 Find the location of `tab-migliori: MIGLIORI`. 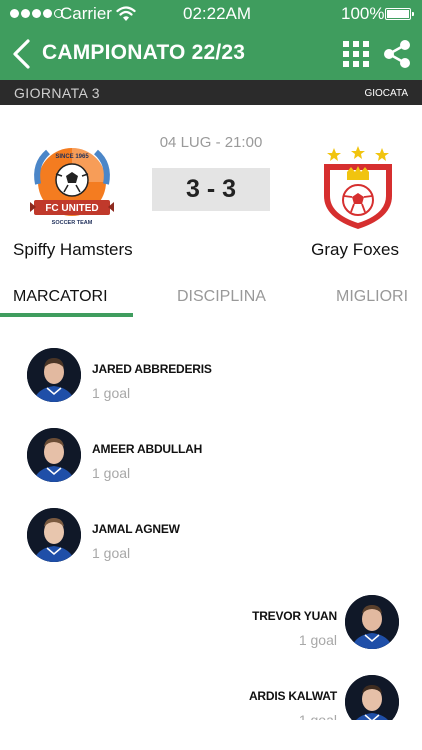

tab-migliori: MIGLIORI is located at coordinates (372, 297).